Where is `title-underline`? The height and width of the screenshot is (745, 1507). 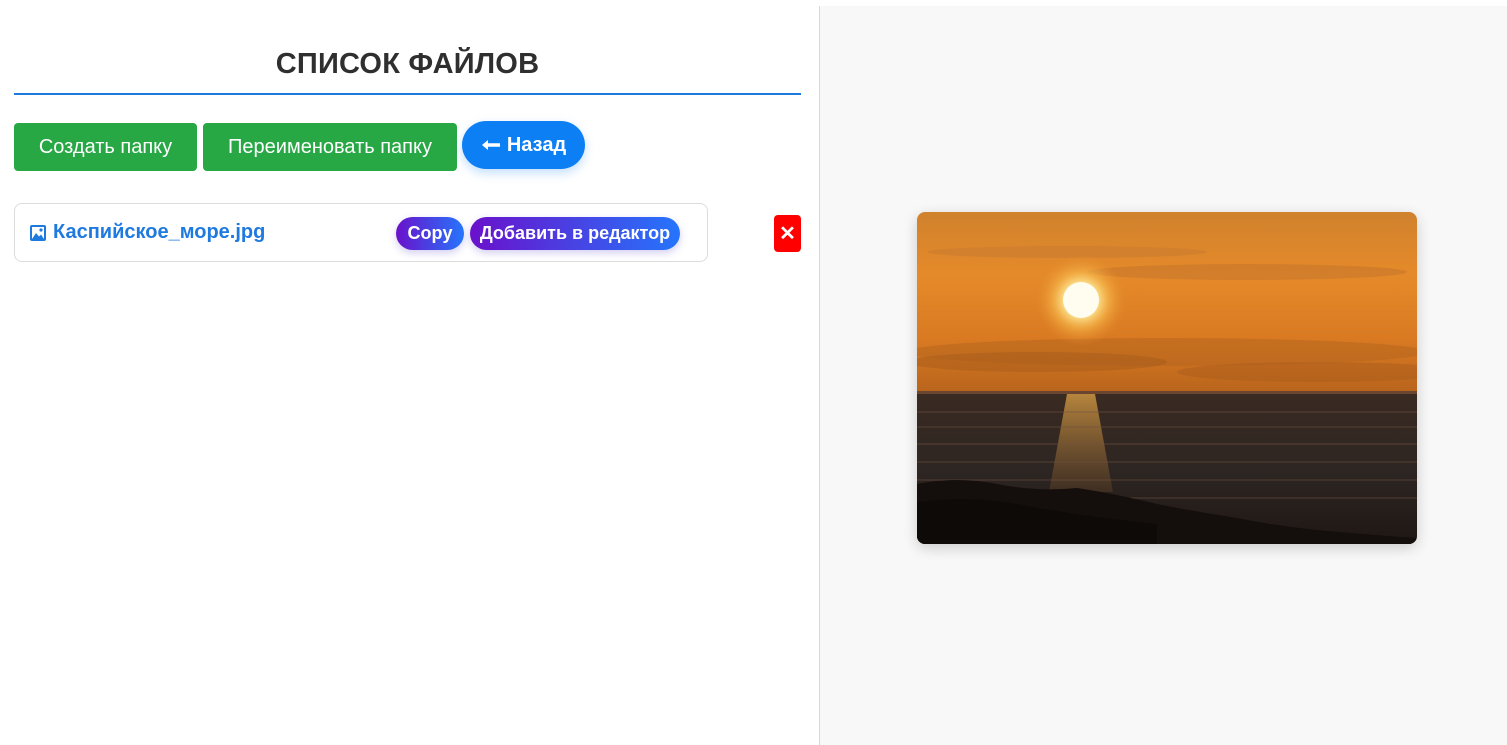
title-underline is located at coordinates (407, 94).